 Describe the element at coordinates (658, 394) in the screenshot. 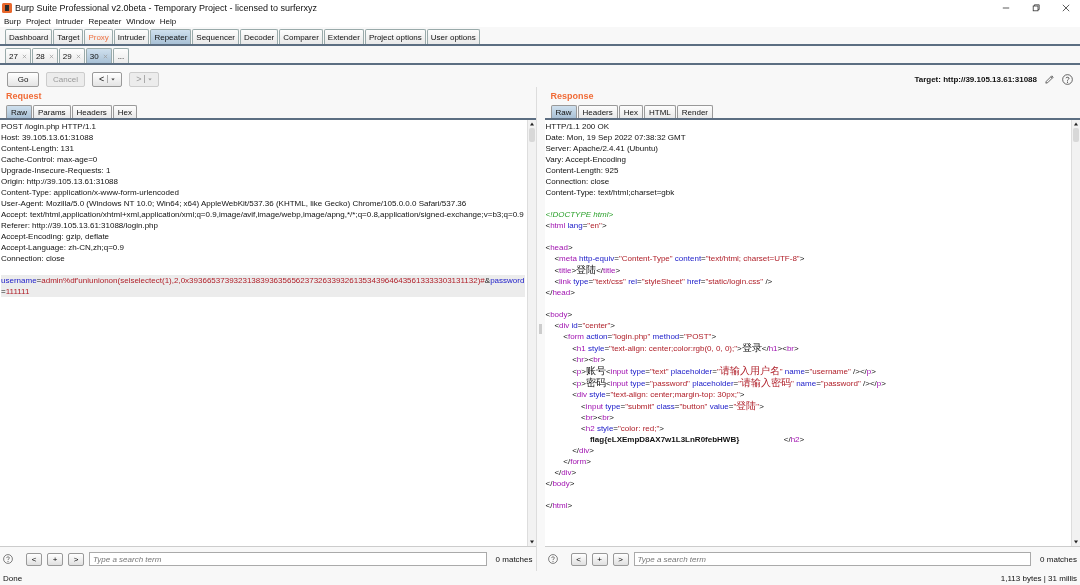

I see `code-line: <div style="text-align: center;margin-top: 30px;">` at that location.